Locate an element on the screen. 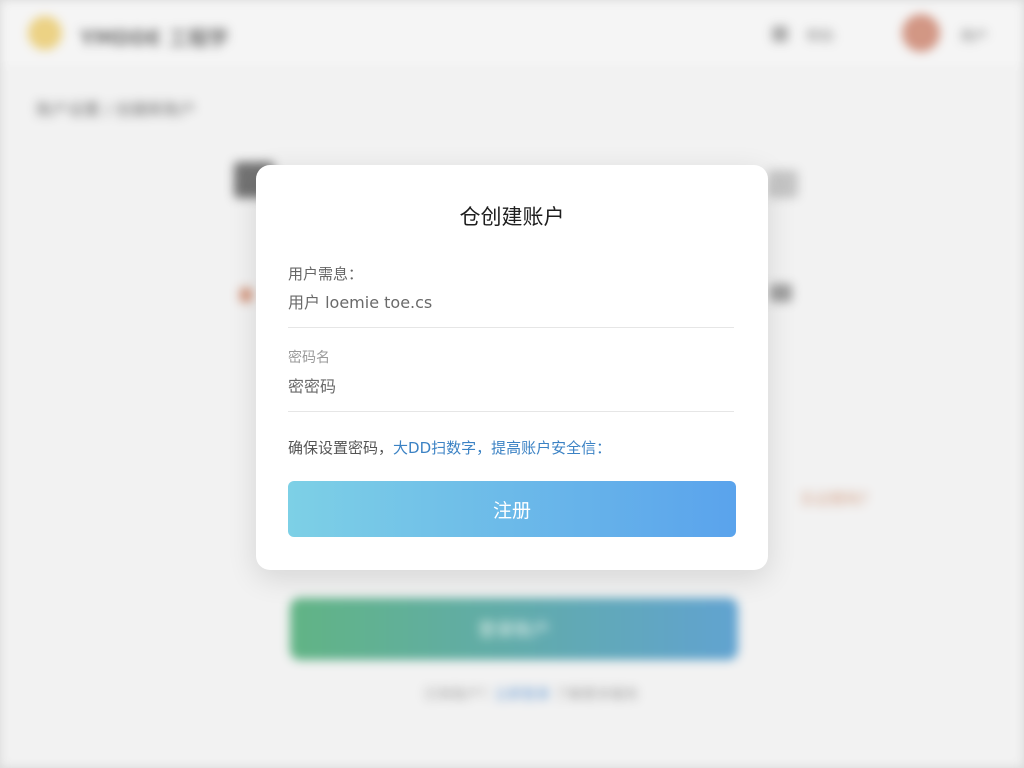  hint-prefix: 确保设置密码， is located at coordinates (341, 448).